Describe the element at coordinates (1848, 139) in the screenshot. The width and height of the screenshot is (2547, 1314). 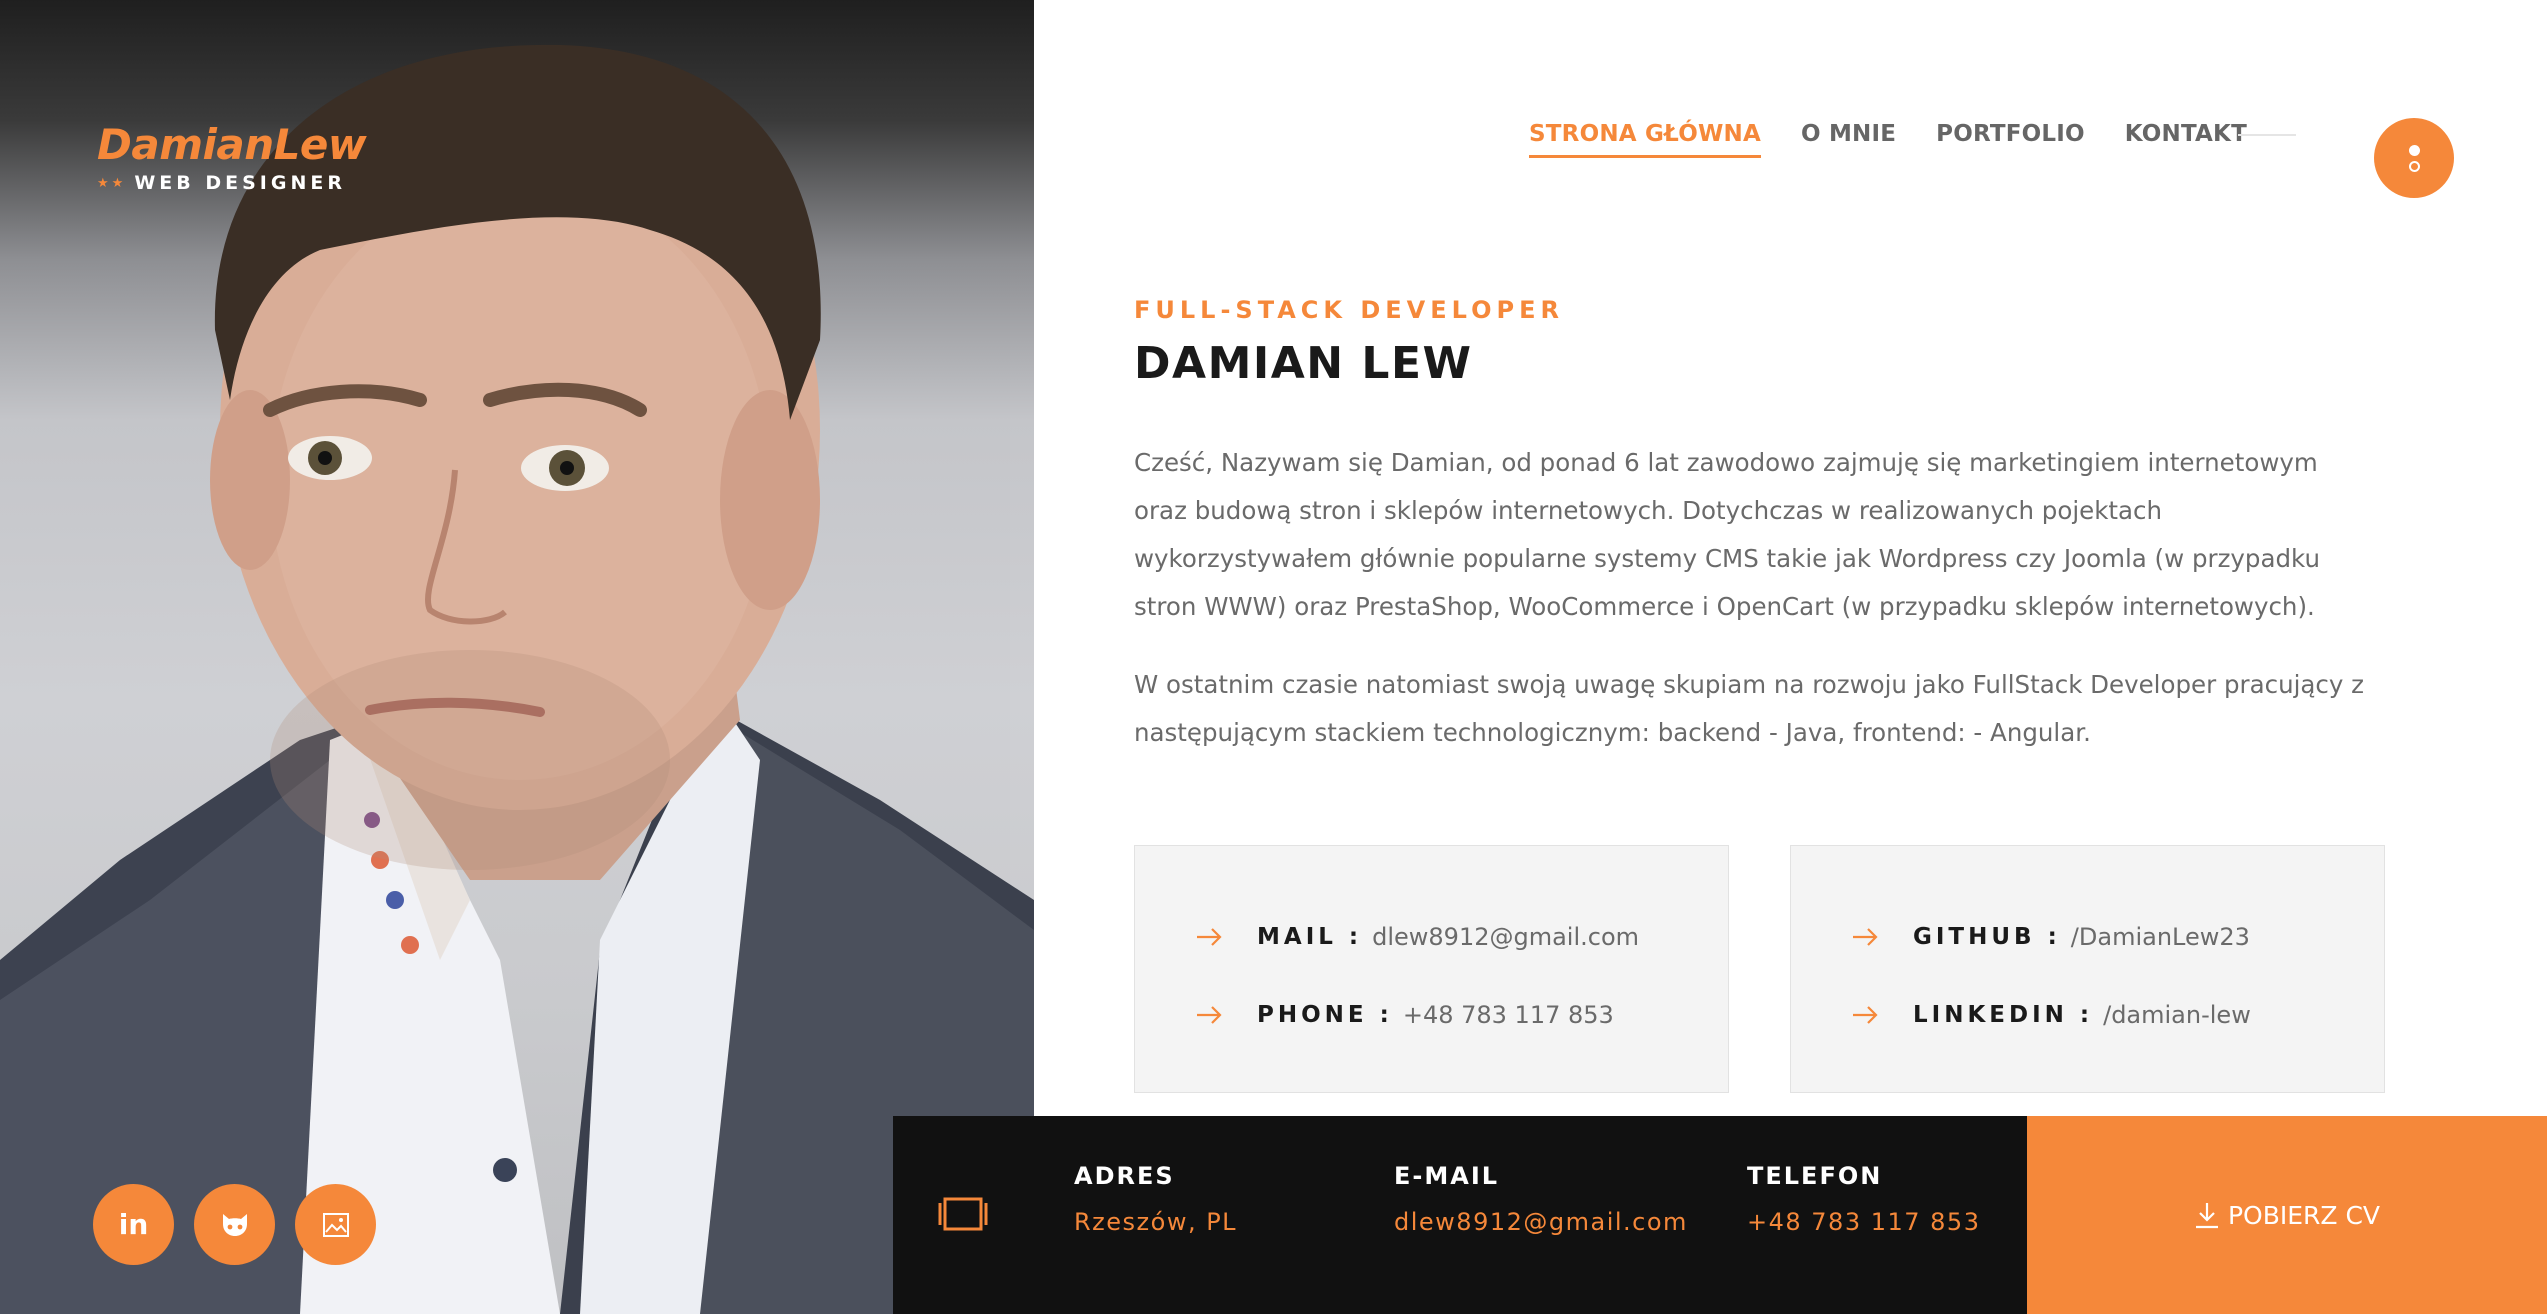
I see `nav-item-about: O MNIE` at that location.